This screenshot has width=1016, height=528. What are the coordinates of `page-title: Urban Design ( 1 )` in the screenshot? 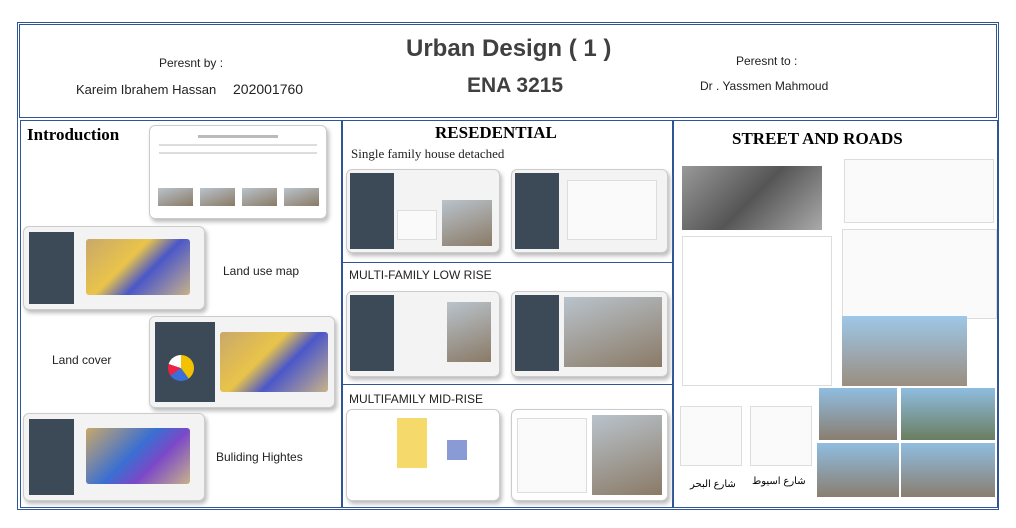 It's located at (509, 48).